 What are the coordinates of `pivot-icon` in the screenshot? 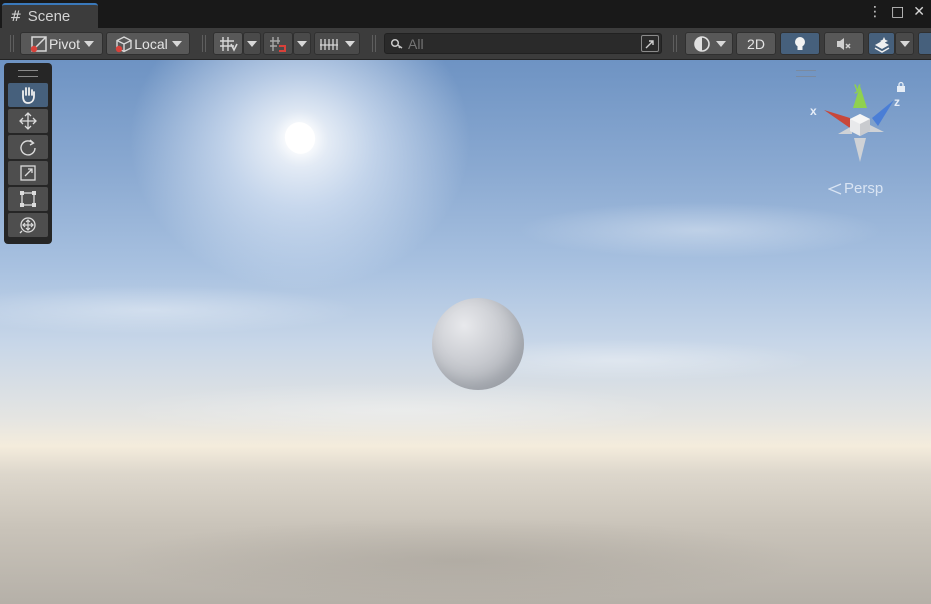 It's located at (38, 43).